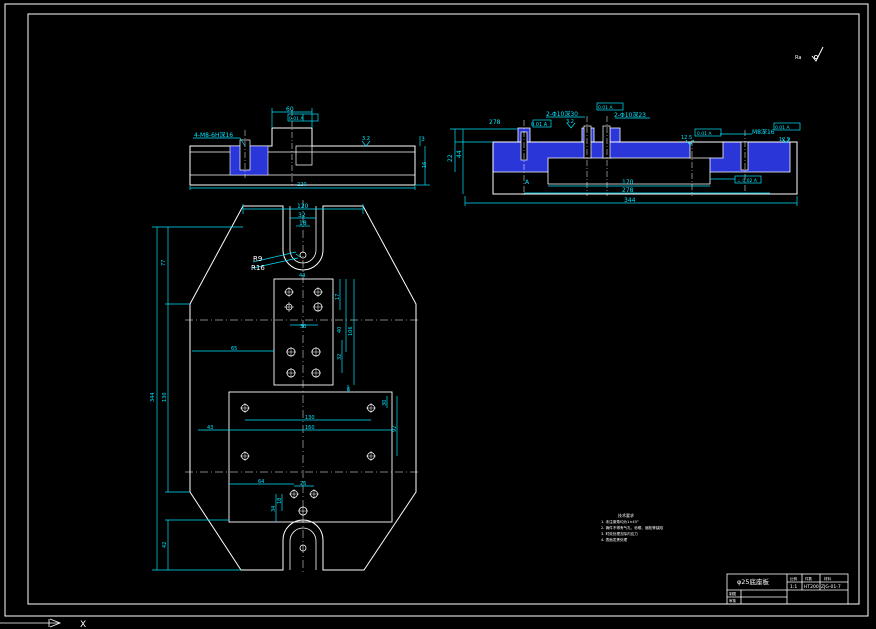 This screenshot has width=876, height=629. Describe the element at coordinates (257, 259) in the screenshot. I see `r9-label: R9` at that location.